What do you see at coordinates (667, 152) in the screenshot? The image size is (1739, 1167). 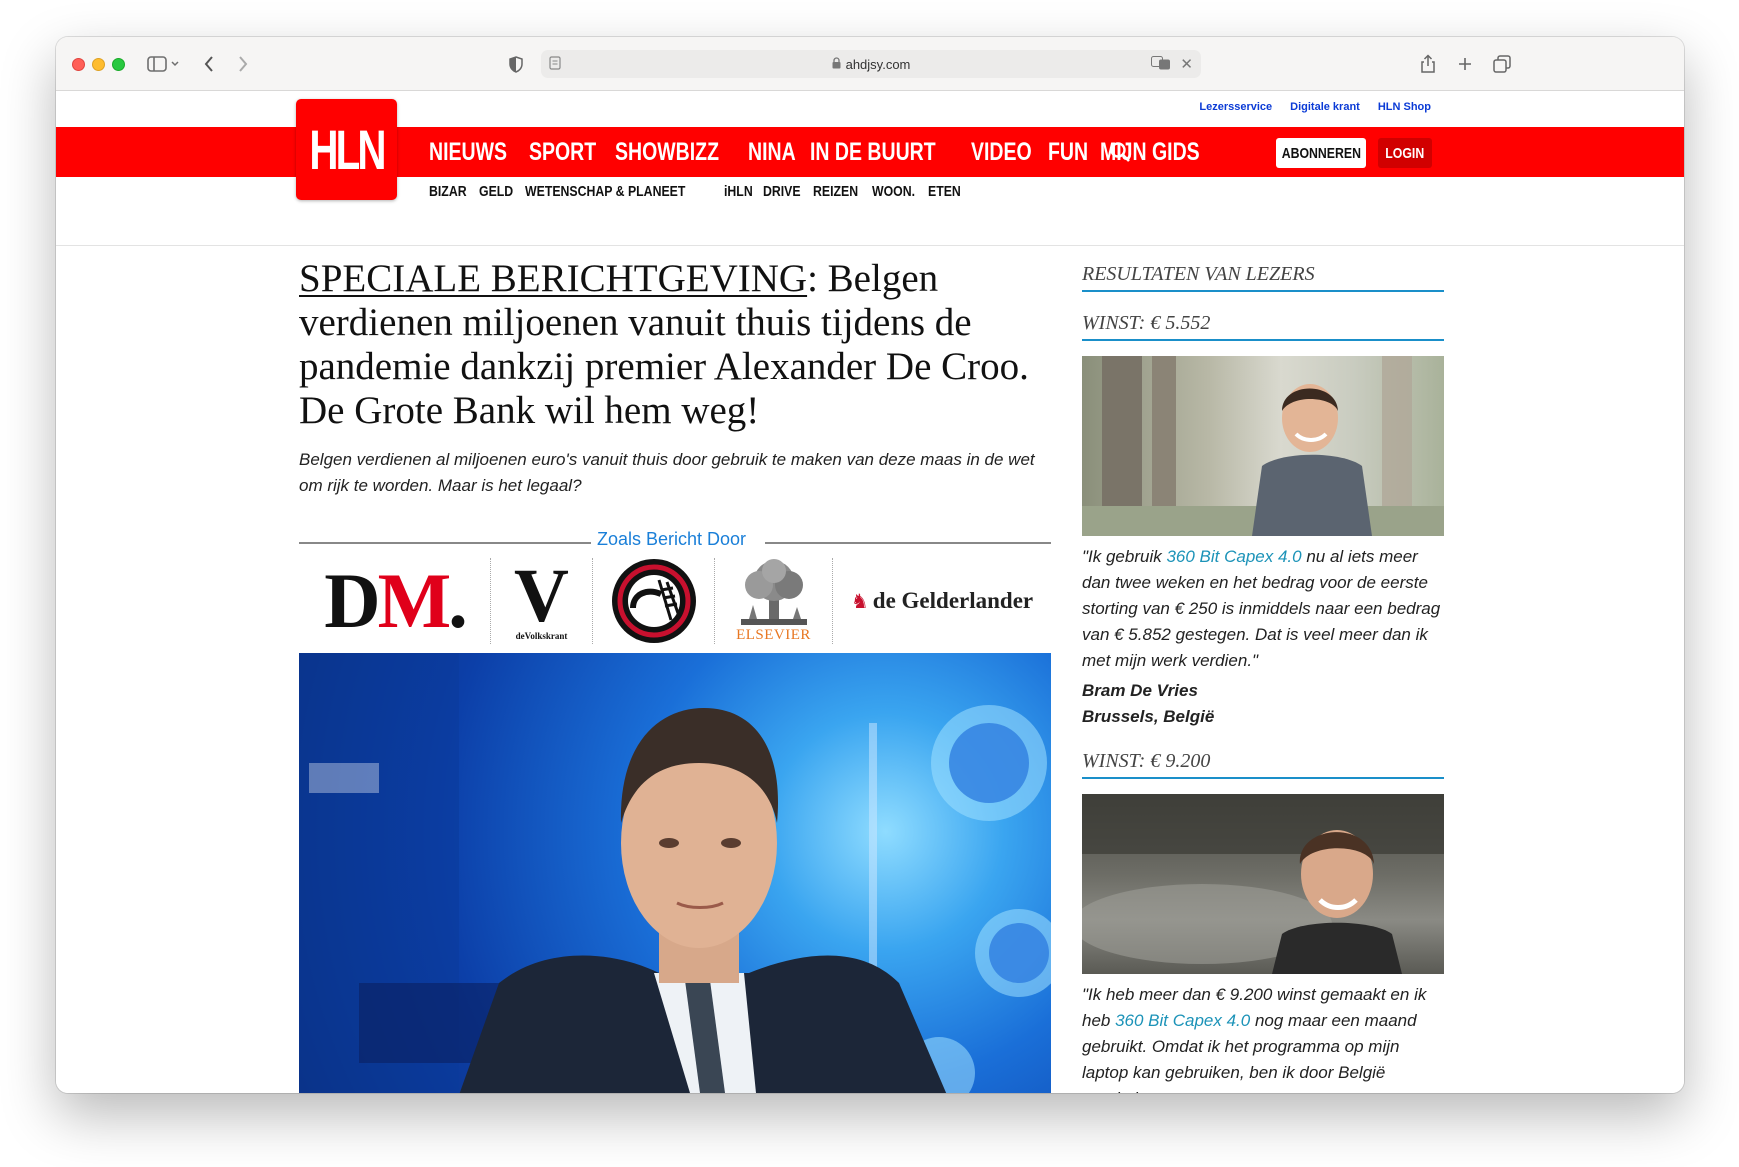 I see `nav-showbizz: SHOWBIZZ` at bounding box center [667, 152].